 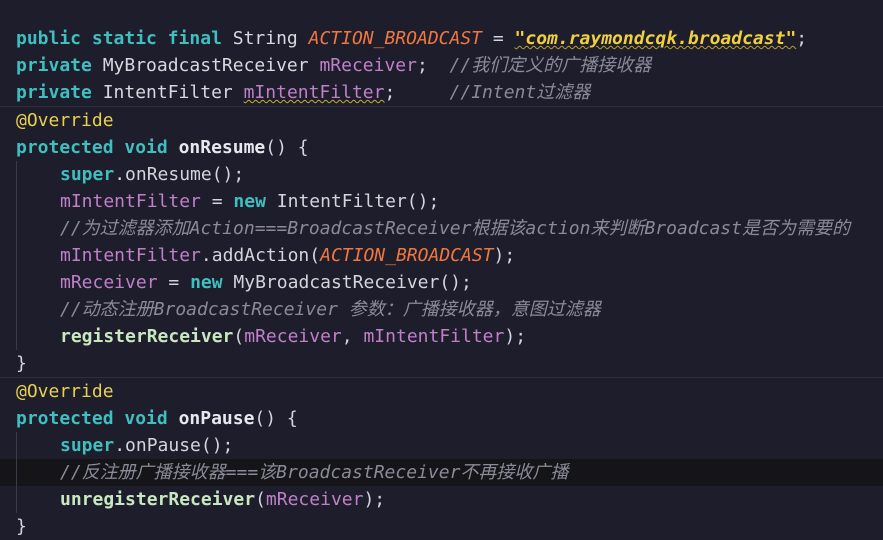 What do you see at coordinates (520, 92) in the screenshot?
I see `code-token: //Intent过滤器` at bounding box center [520, 92].